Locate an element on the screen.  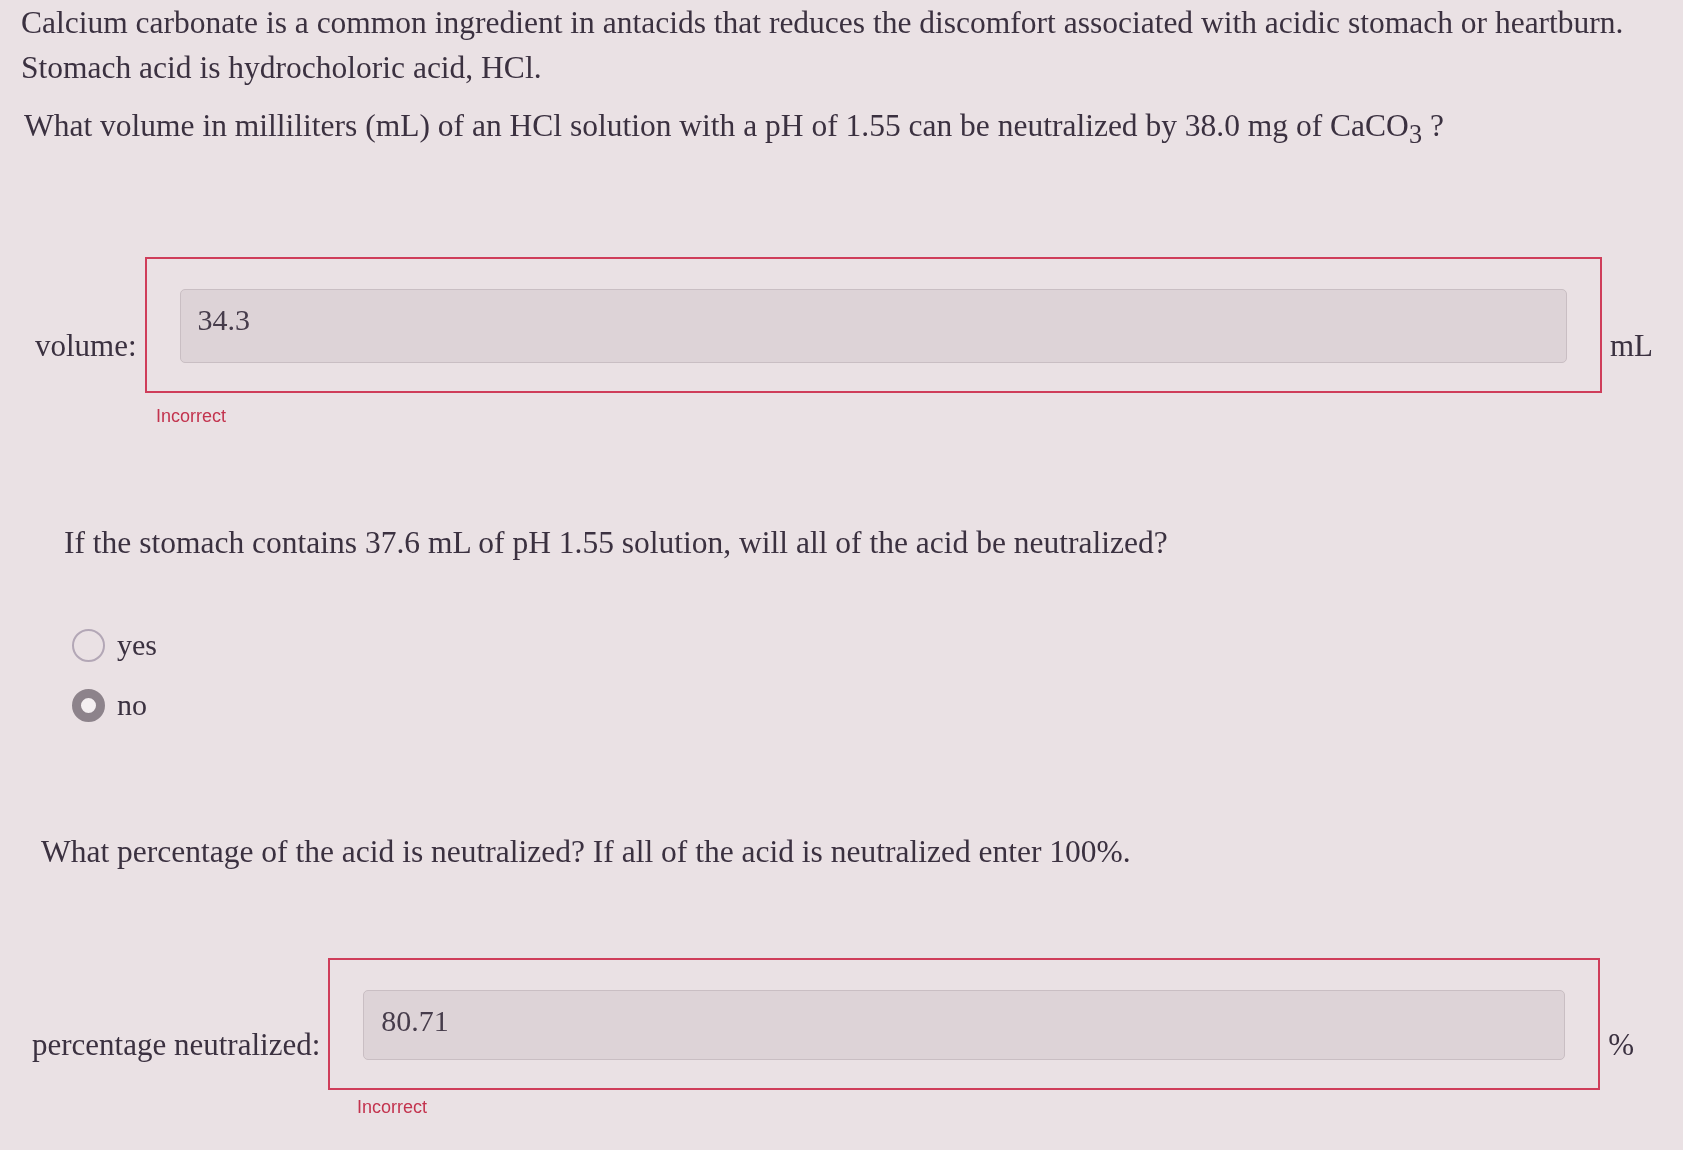
question-text: What percentage of the acid is neutralized? If all of the acid is neutralized enter 100%. is located at coordinates (586, 852).